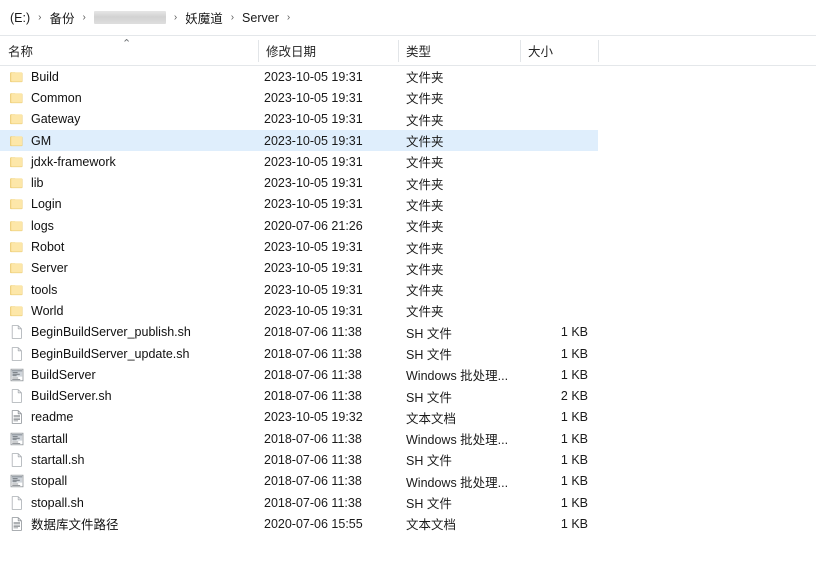 The height and width of the screenshot is (583, 816). I want to click on cell-name: GM, so click(25, 140).